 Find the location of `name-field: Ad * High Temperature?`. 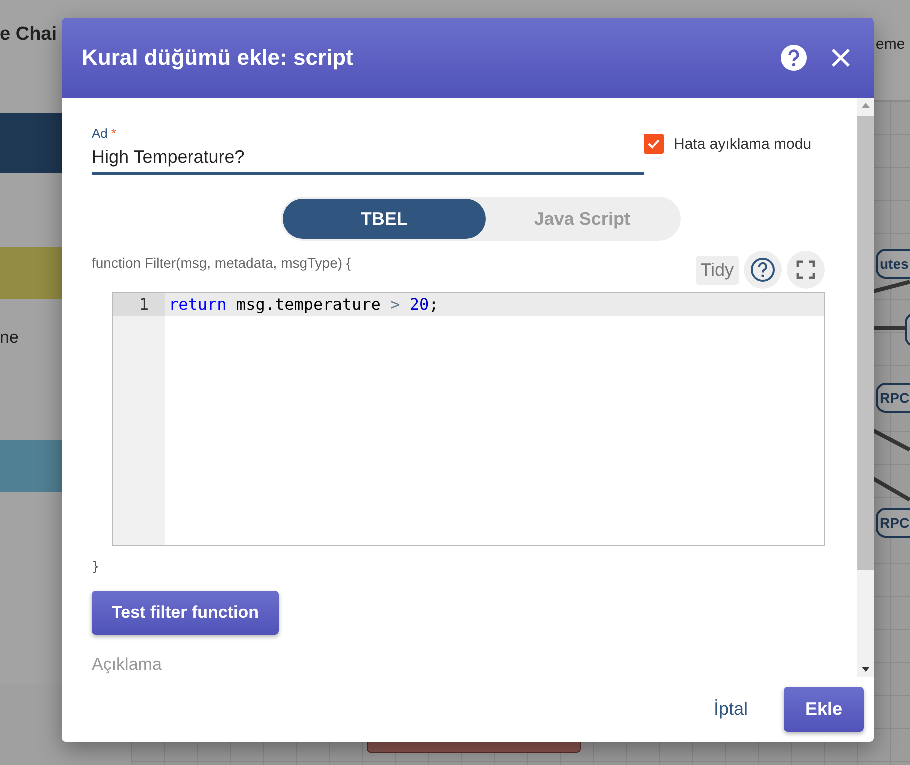

name-field: Ad * High Temperature? is located at coordinates (368, 150).